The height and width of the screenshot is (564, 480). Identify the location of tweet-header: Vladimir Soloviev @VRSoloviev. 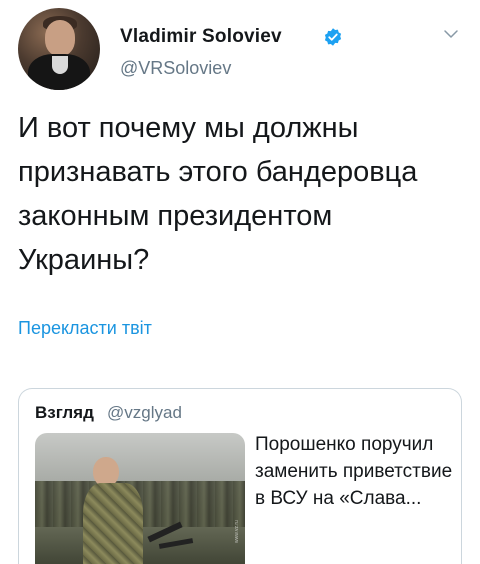
(243, 50).